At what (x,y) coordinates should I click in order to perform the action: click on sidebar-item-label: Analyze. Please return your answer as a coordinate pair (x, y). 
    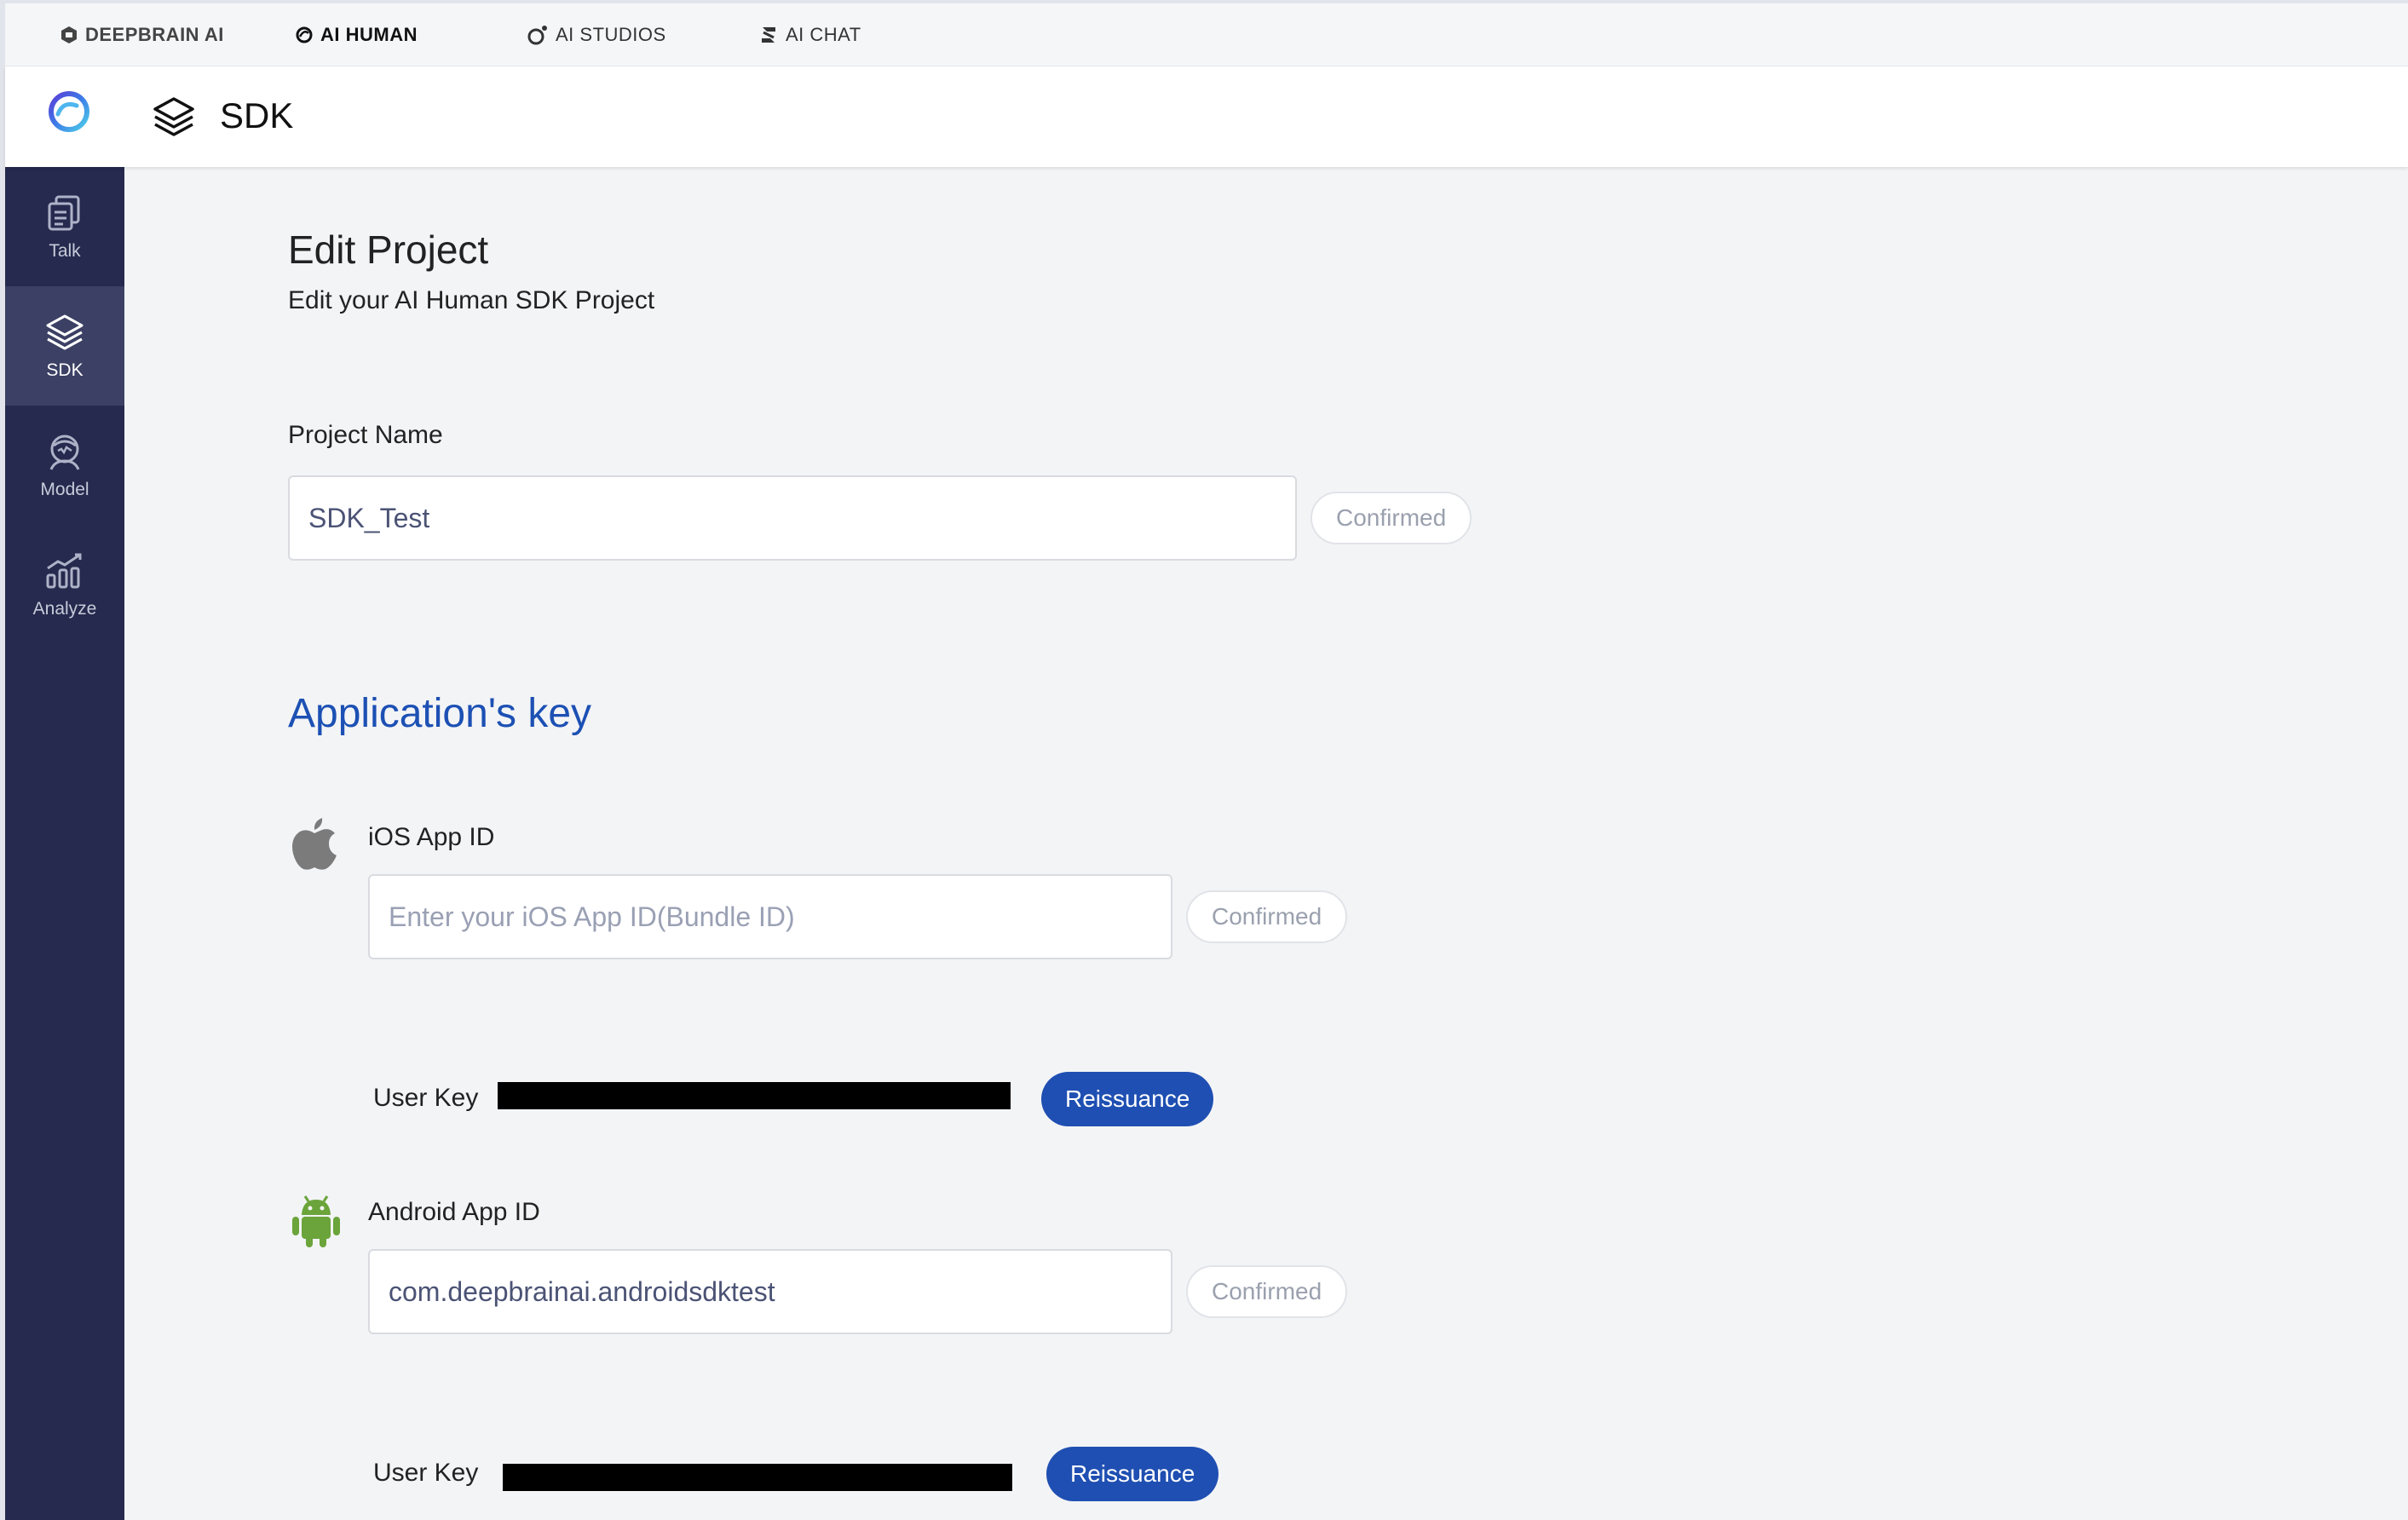
    Looking at the image, I should click on (64, 609).